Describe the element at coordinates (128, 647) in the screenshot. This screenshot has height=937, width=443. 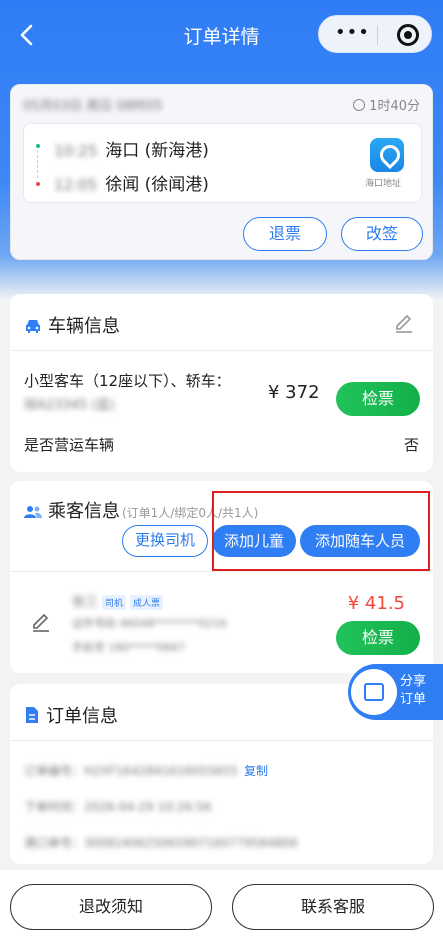
I see `passenger-phone: 手机号 180*****0667` at that location.